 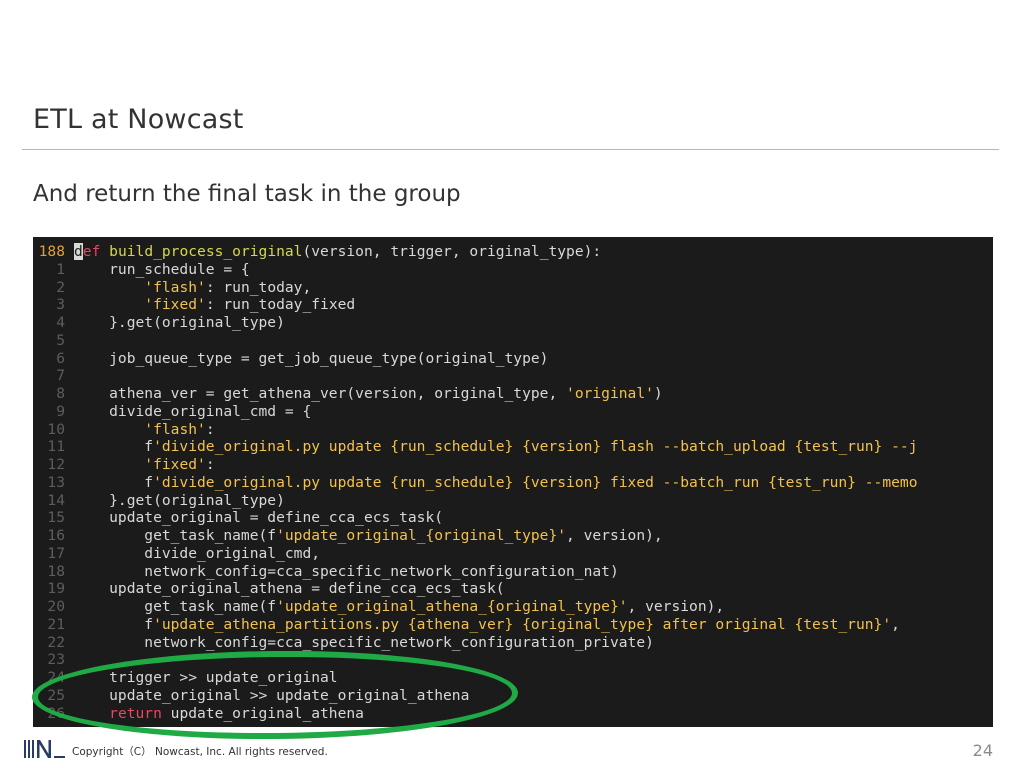 I want to click on code-token: run_schedule = {, so click(x=162, y=269).